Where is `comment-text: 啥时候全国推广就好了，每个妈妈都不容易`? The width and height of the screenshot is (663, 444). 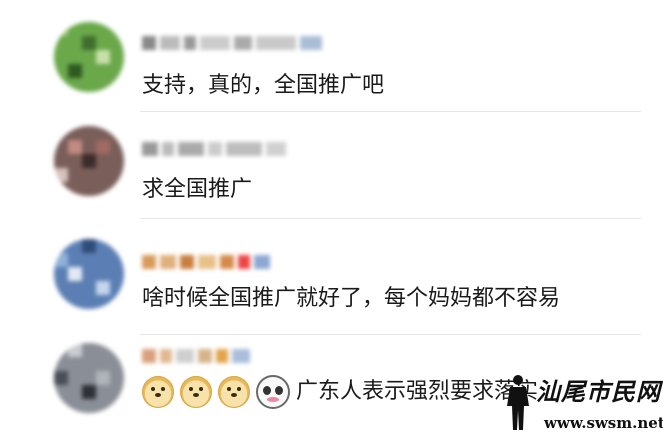
comment-text: 啥时候全国推广就好了，每个妈妈都不容易 is located at coordinates (351, 298).